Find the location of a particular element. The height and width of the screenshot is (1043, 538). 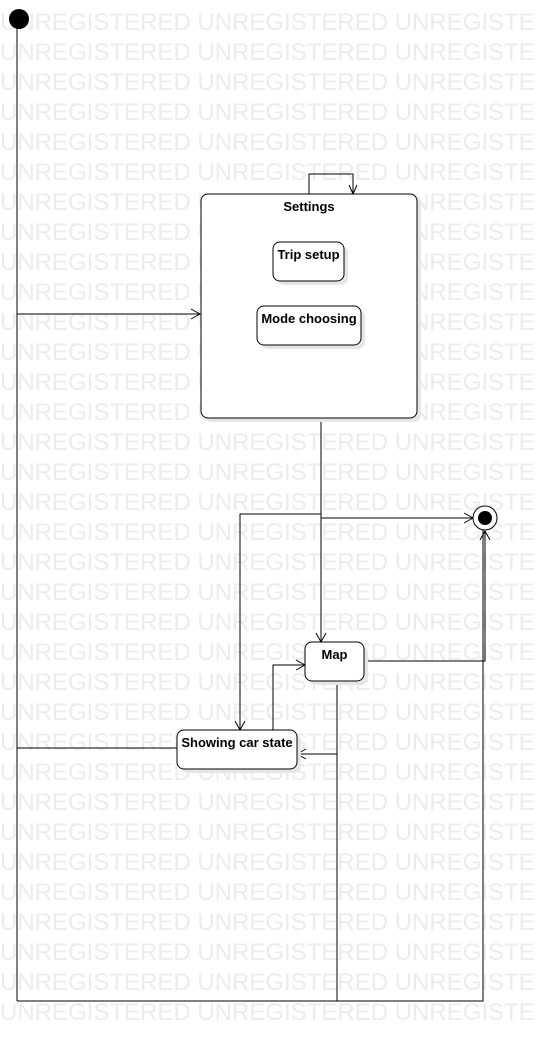

state-showing-car-state: Showing car state is located at coordinates (238, 751).